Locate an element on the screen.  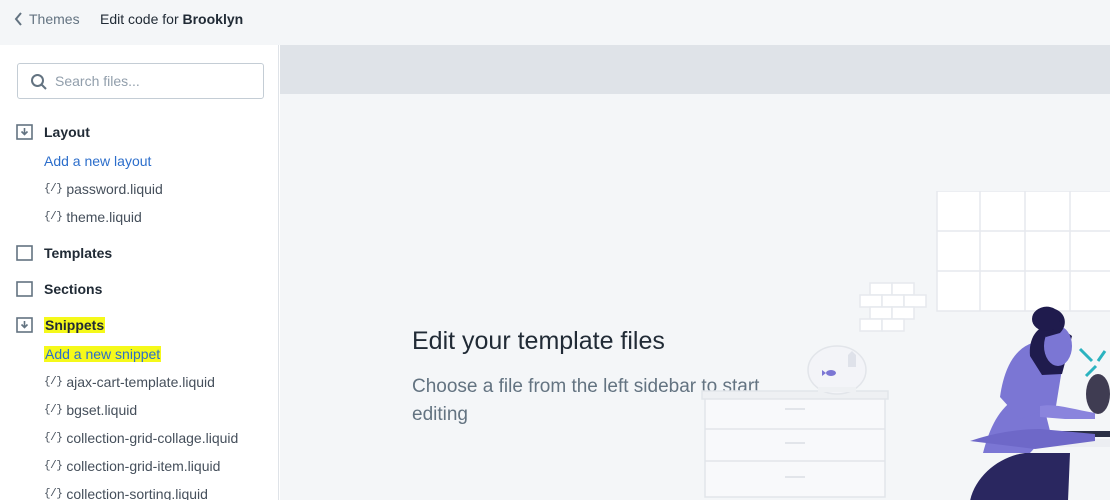
file-item: {/} collection-grid-item.liquid is located at coordinates (132, 466).